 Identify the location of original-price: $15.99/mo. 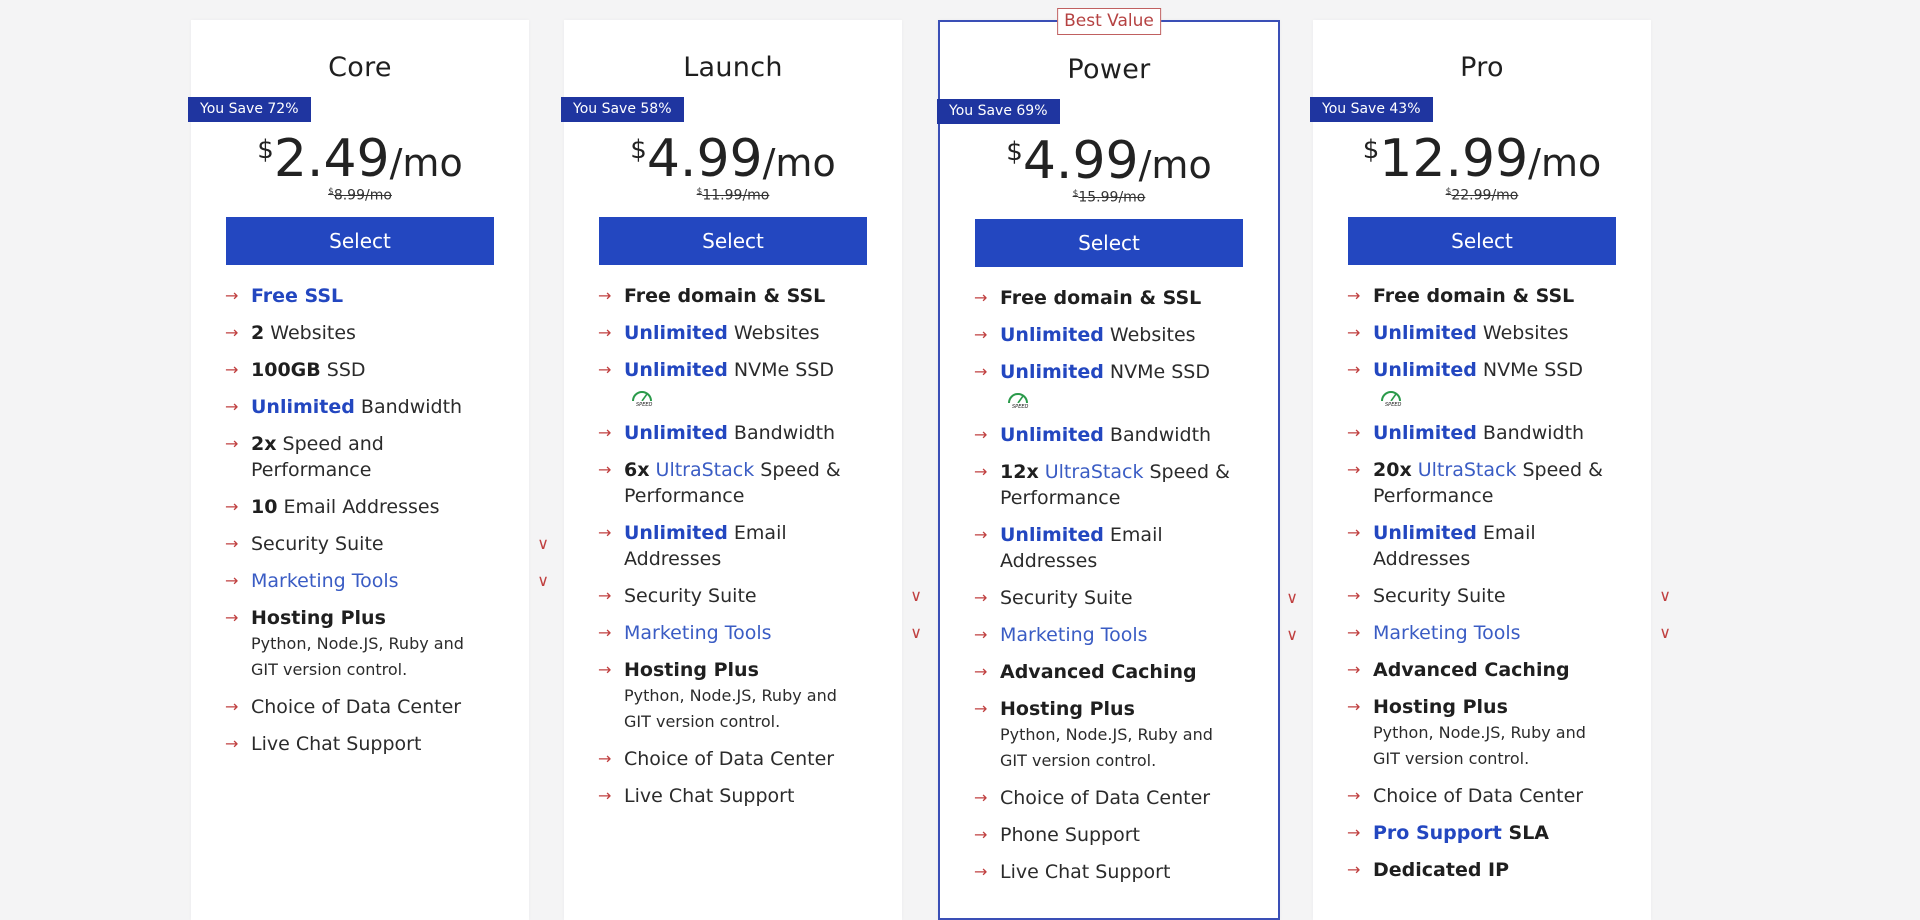
(1109, 197).